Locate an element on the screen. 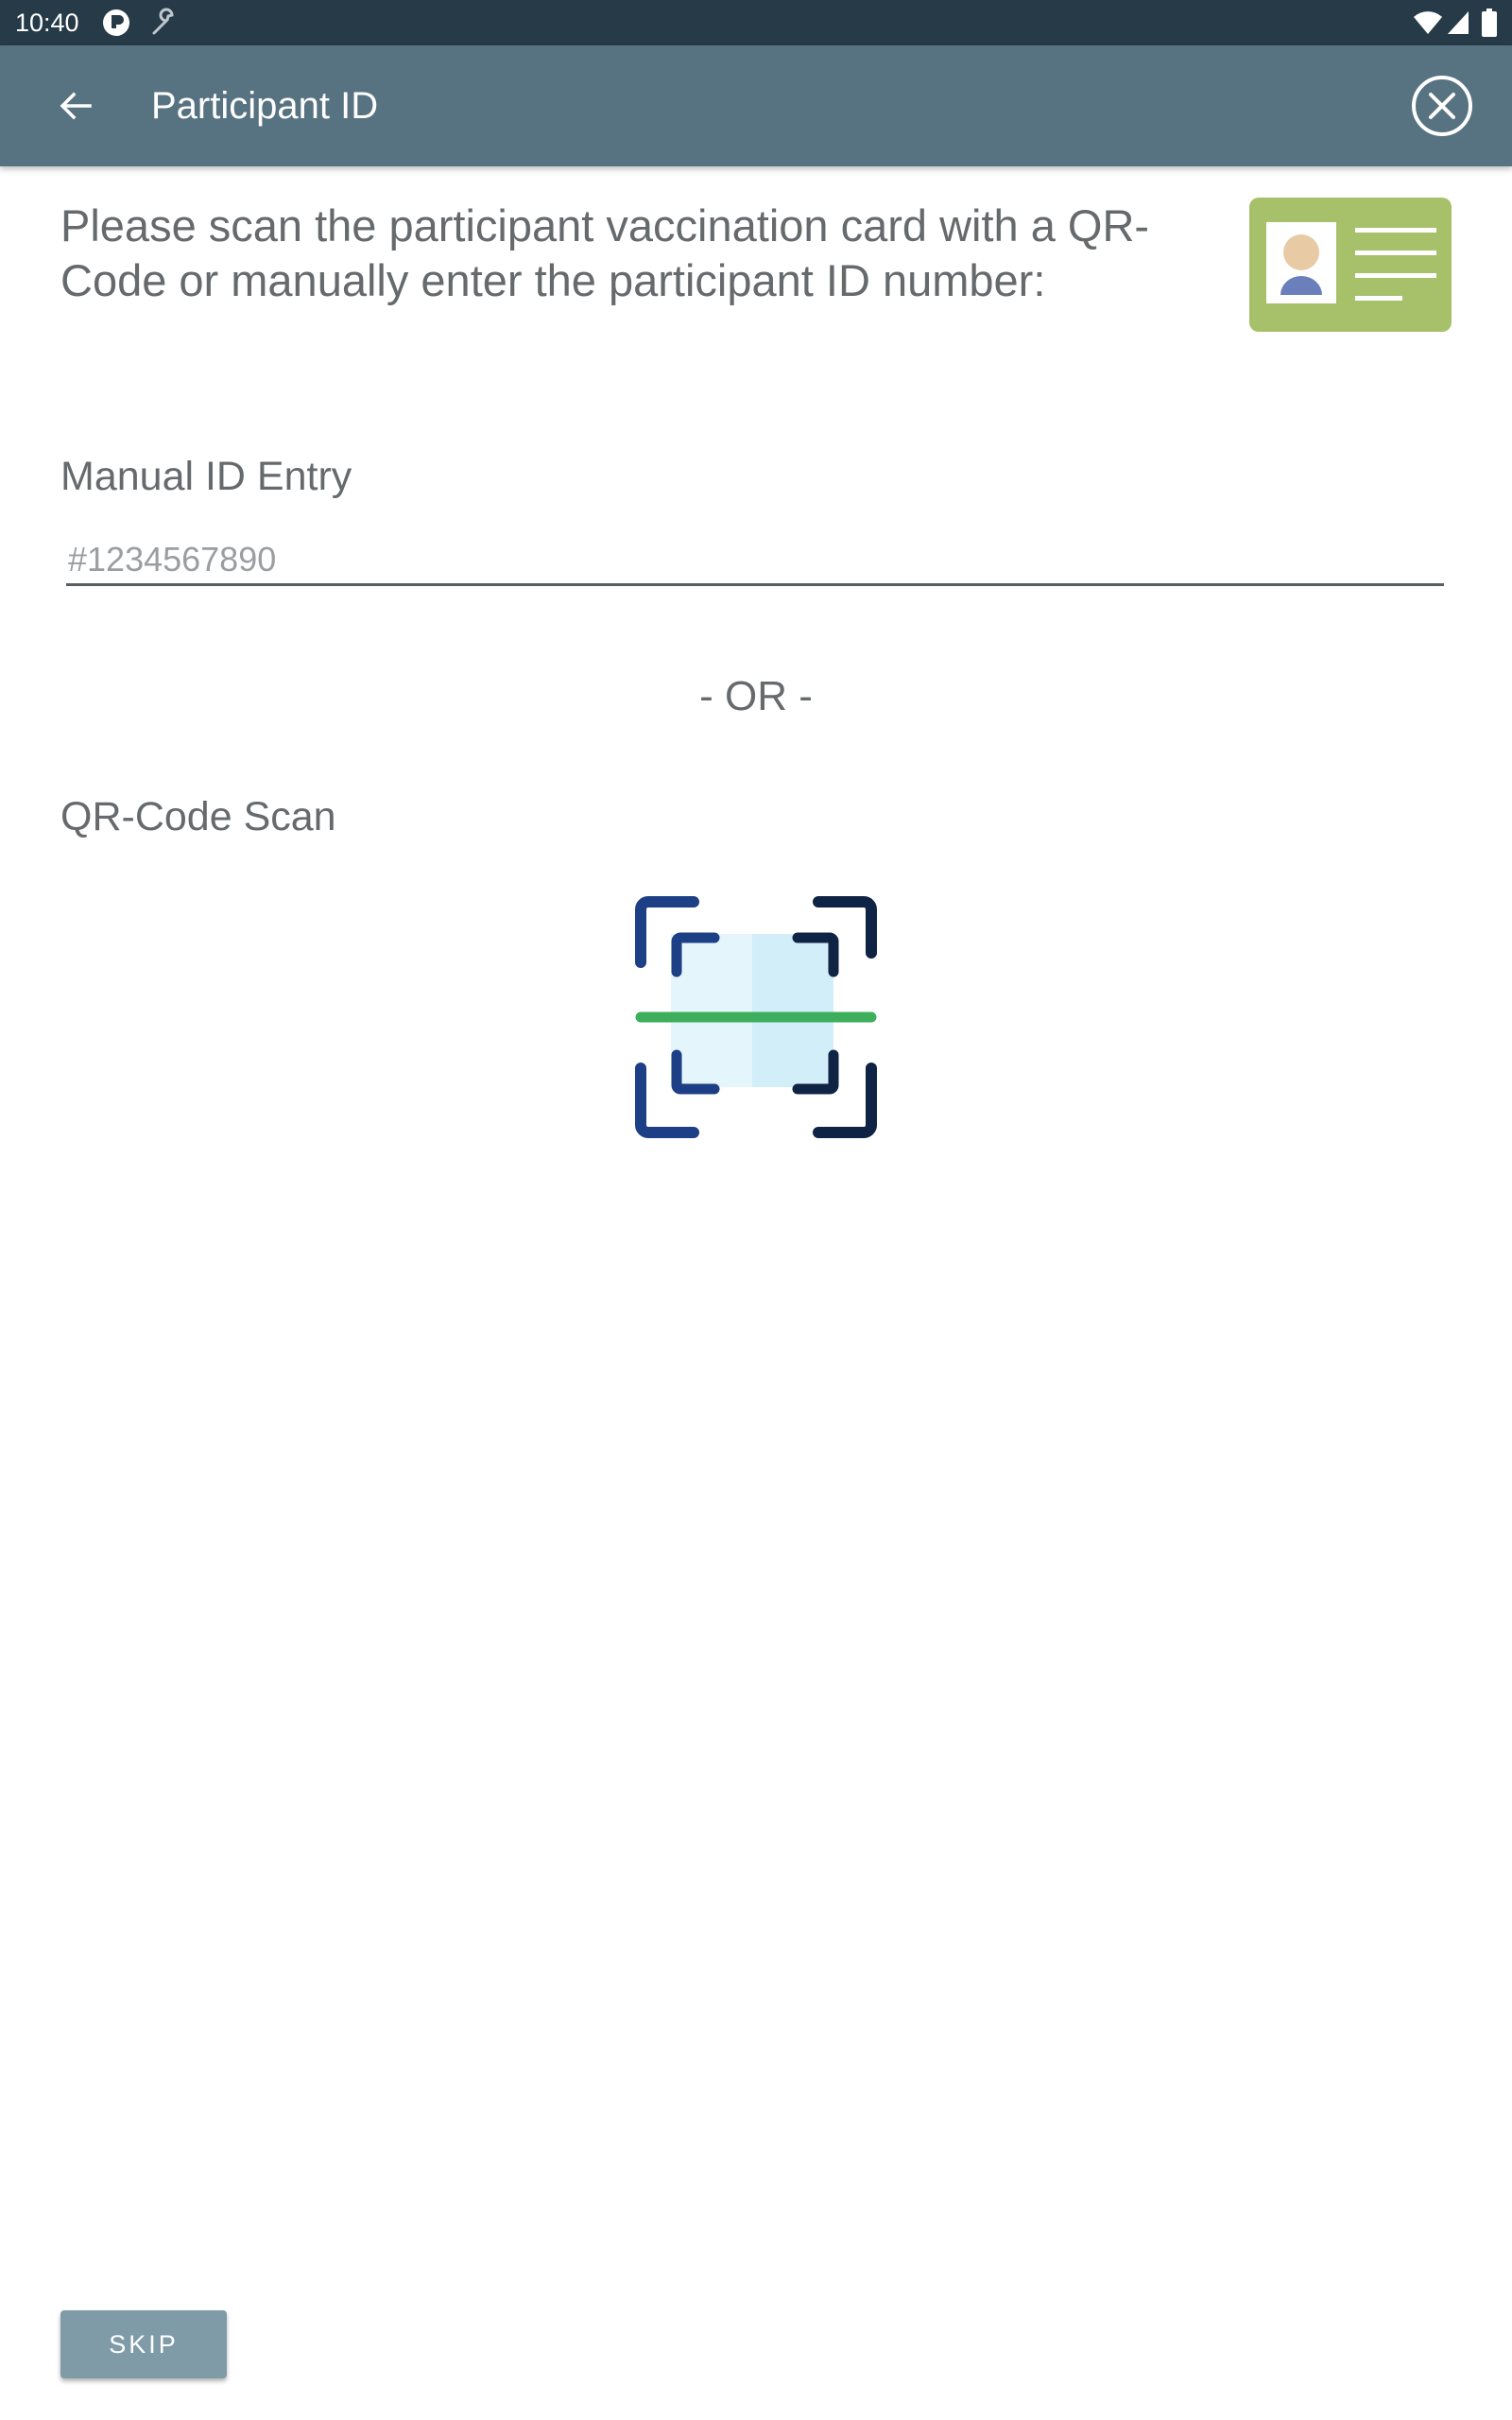 The height and width of the screenshot is (2420, 1512). manual-id-label: Manual ID Entry is located at coordinates (206, 476).